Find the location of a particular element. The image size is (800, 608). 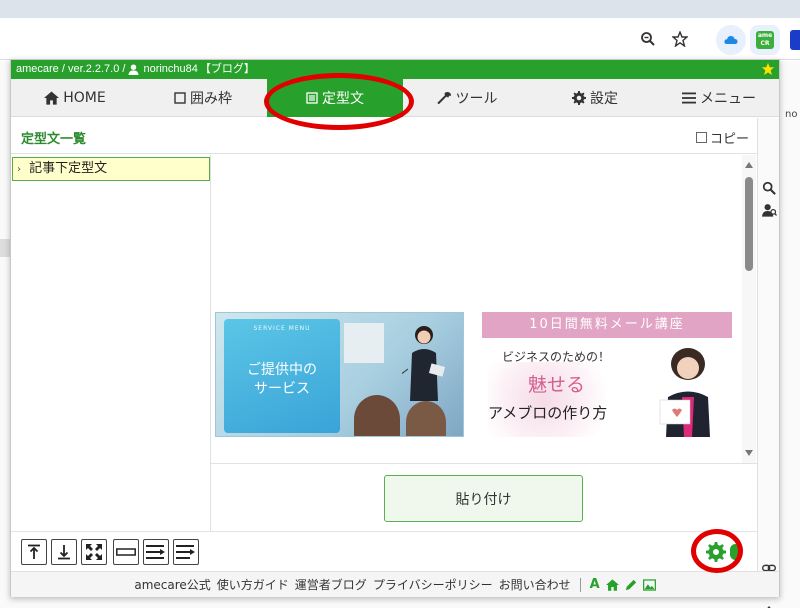

tree-item: › 記事下定型文 is located at coordinates (111, 169).